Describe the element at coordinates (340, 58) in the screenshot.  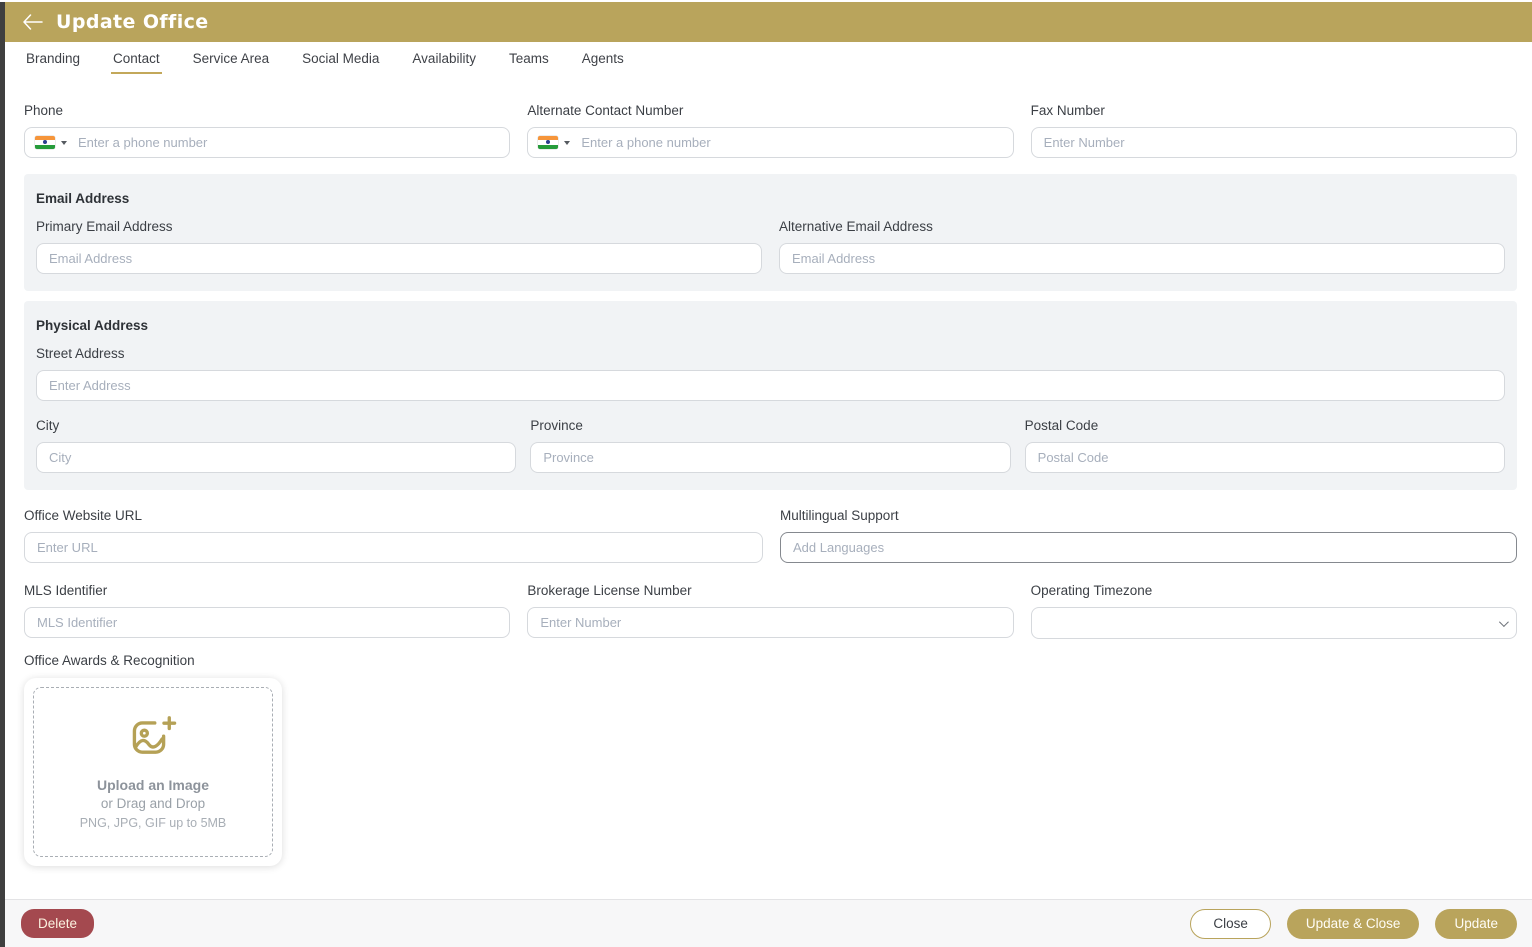
I see `tab-social-media: Social Media` at that location.